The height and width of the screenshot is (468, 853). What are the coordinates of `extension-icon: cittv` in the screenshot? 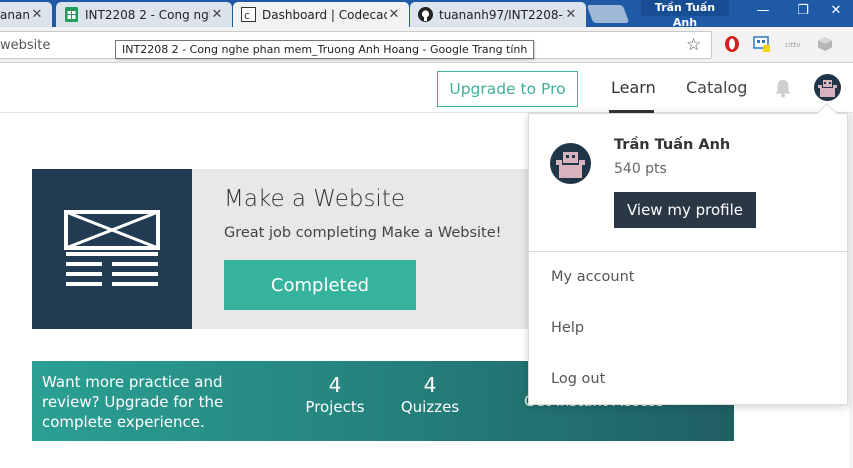 It's located at (794, 44).